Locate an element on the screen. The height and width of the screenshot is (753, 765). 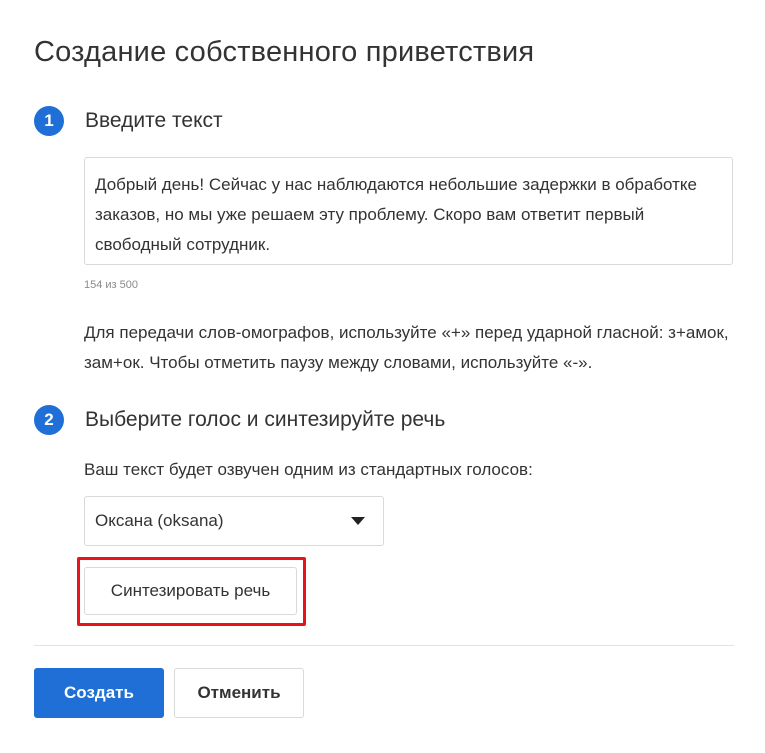
caret-down-icon is located at coordinates (358, 521).